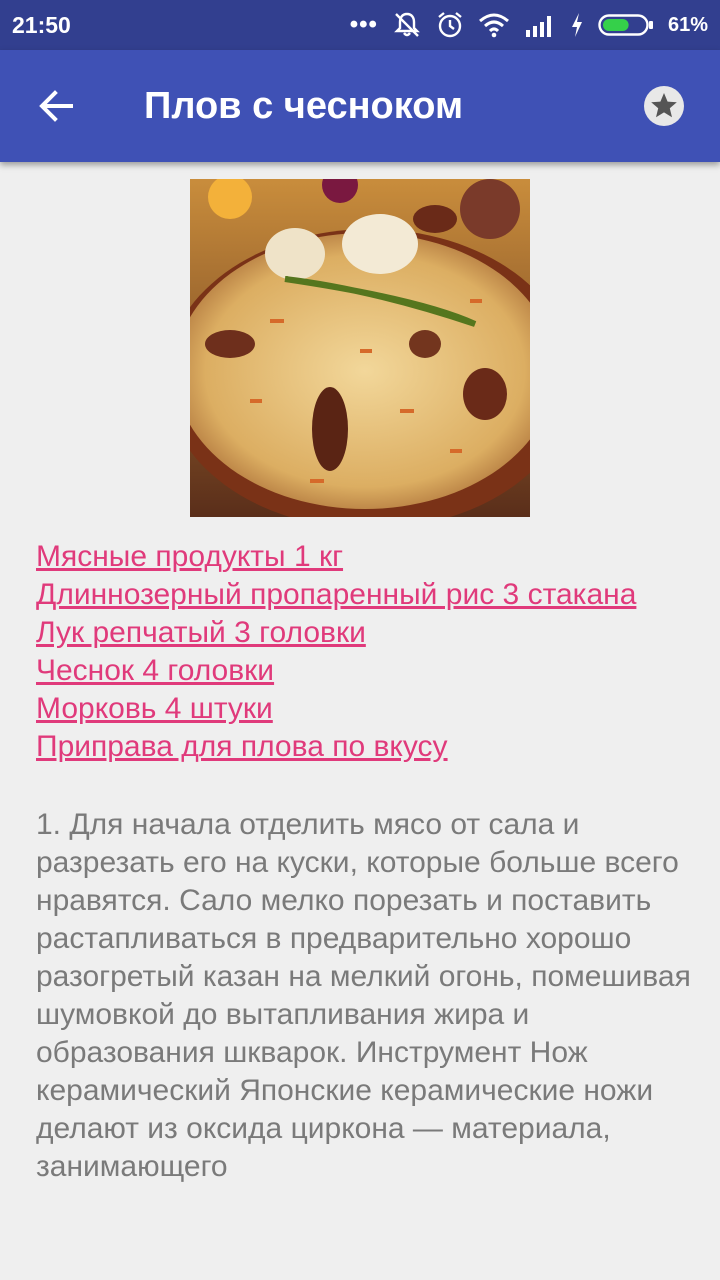 The width and height of the screenshot is (720, 1280). Describe the element at coordinates (201, 632) in the screenshot. I see `ingredient-link: Лук репчатый 3 головки` at that location.